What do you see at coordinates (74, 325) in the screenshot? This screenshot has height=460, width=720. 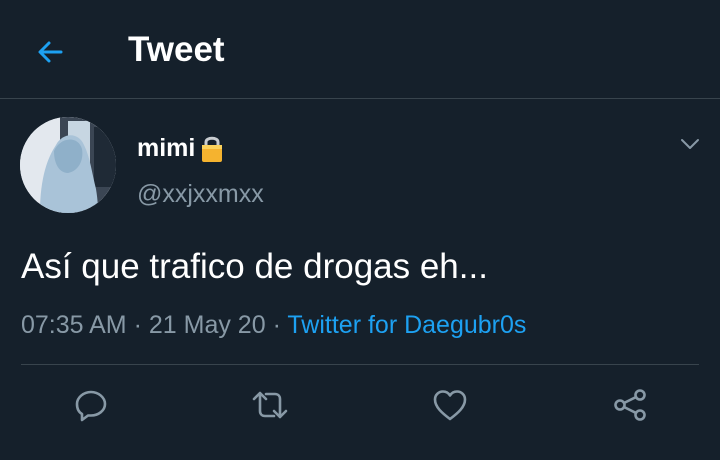 I see `tweet-time: 07:35 AM` at bounding box center [74, 325].